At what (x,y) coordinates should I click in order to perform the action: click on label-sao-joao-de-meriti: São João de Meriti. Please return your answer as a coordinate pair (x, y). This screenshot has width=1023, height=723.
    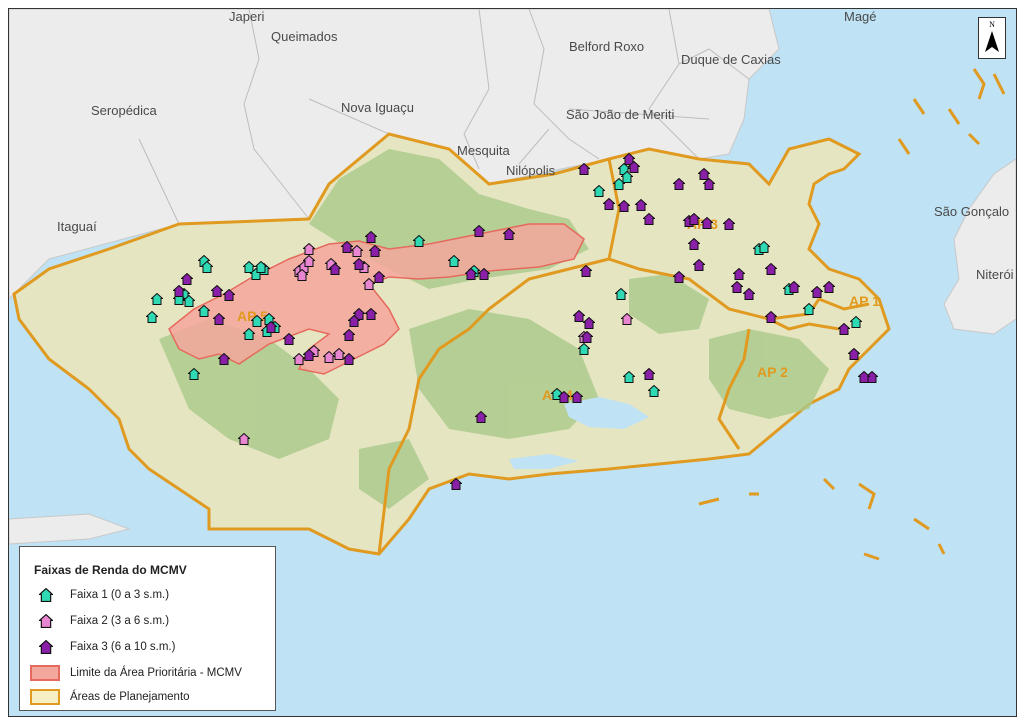
    Looking at the image, I should click on (620, 114).